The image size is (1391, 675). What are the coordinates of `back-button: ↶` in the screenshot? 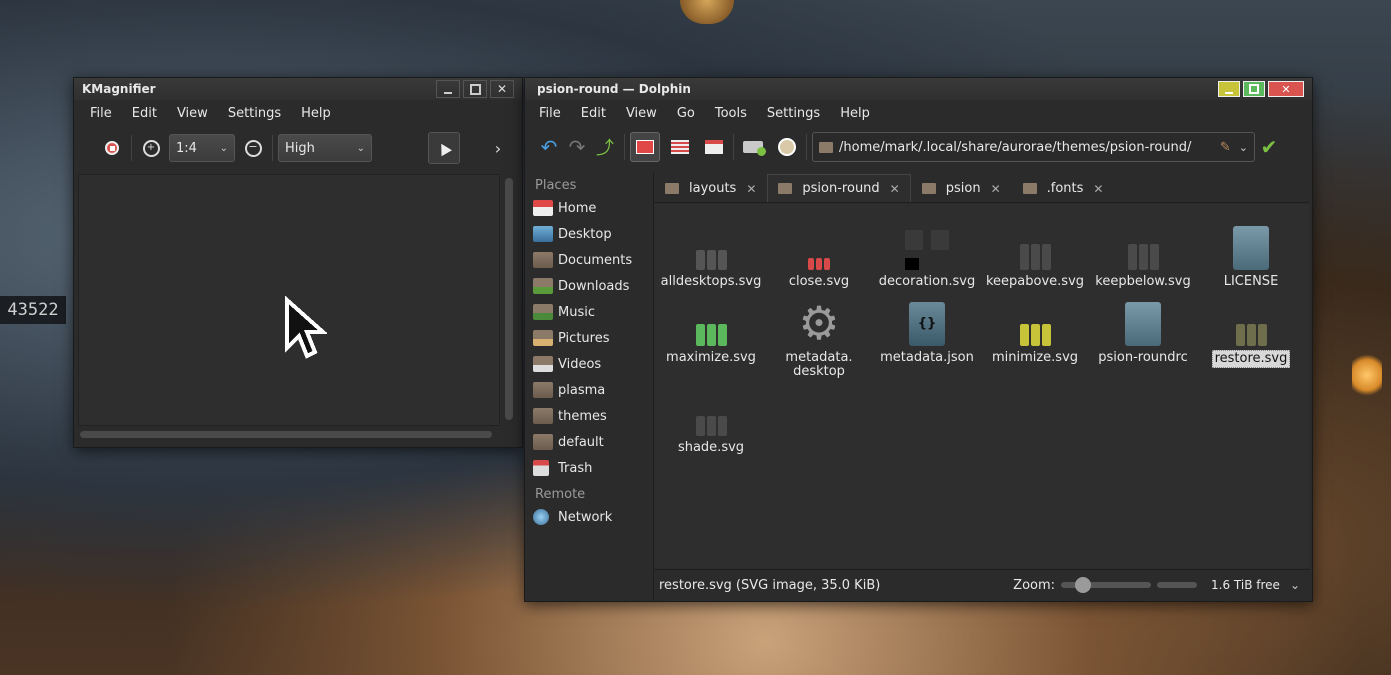 It's located at (549, 147).